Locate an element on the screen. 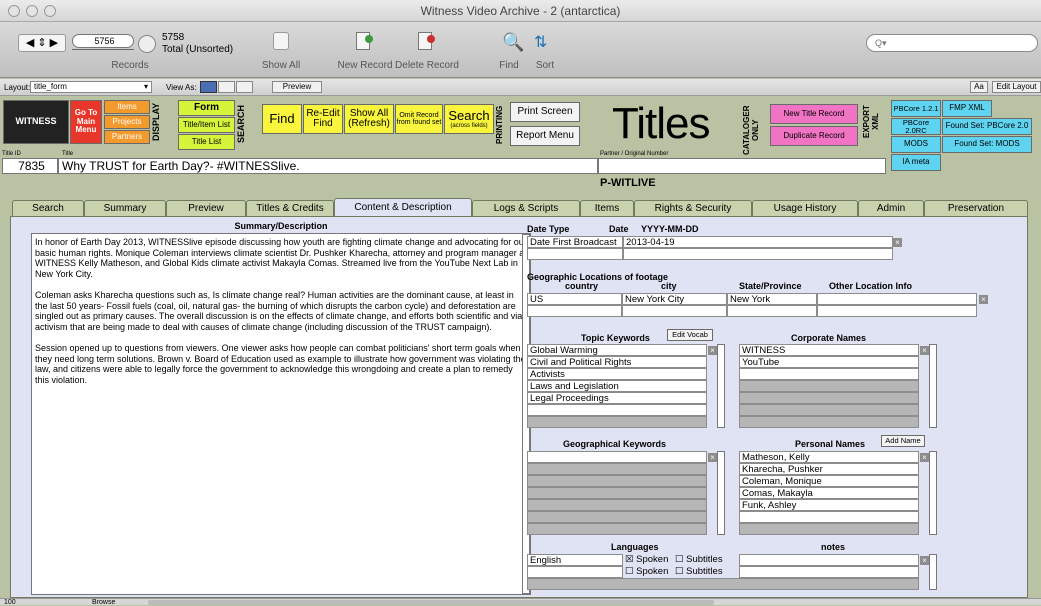 Image resolution: width=1041 pixels, height=606 pixels. partner-number-field is located at coordinates (742, 166).